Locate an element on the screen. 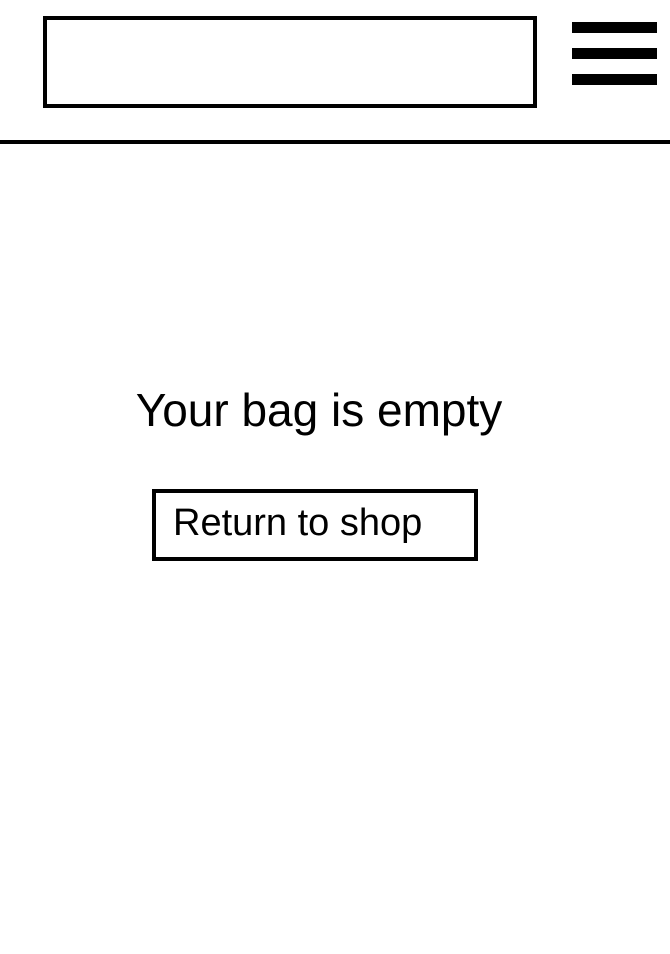 Image resolution: width=670 pixels, height=954 pixels. return-to-shop-label: Return to shop is located at coordinates (298, 523).